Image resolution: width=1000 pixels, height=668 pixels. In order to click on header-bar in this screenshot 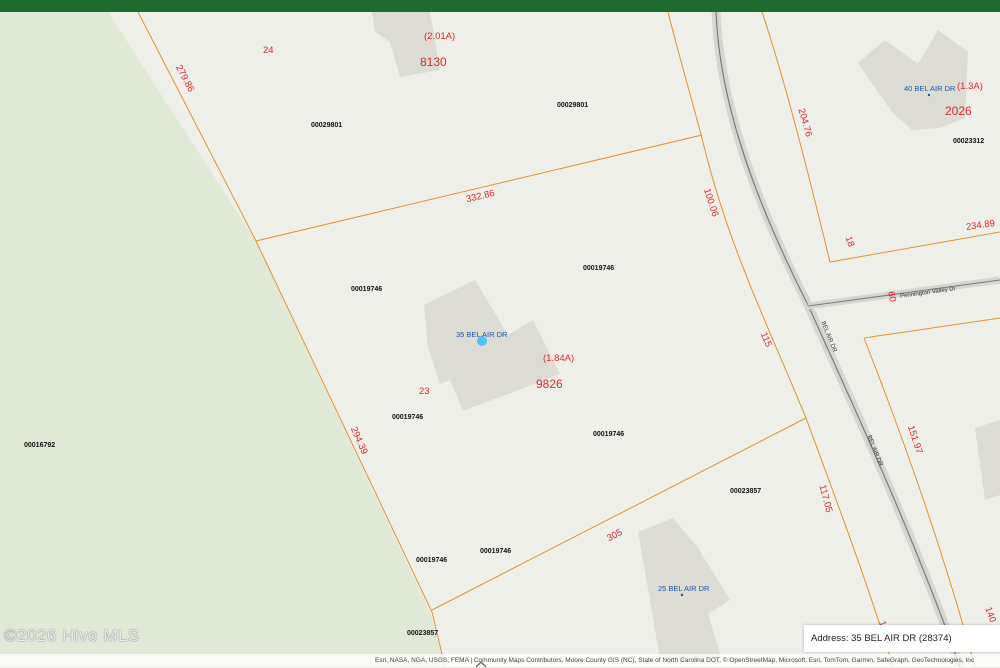, I will do `click(500, 6)`.